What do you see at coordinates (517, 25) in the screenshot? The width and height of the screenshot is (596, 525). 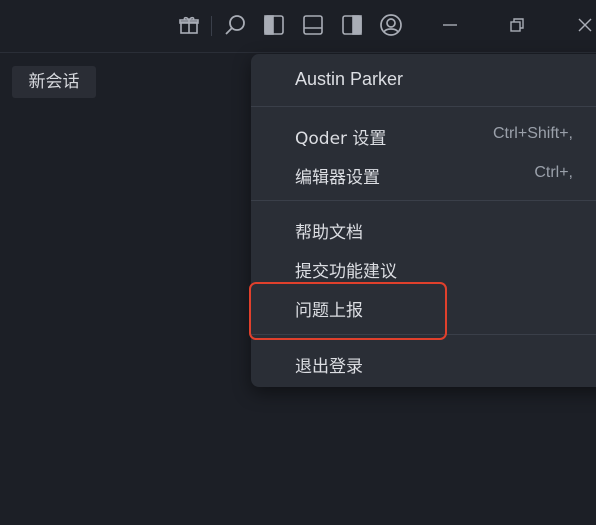 I see `restore-icon` at bounding box center [517, 25].